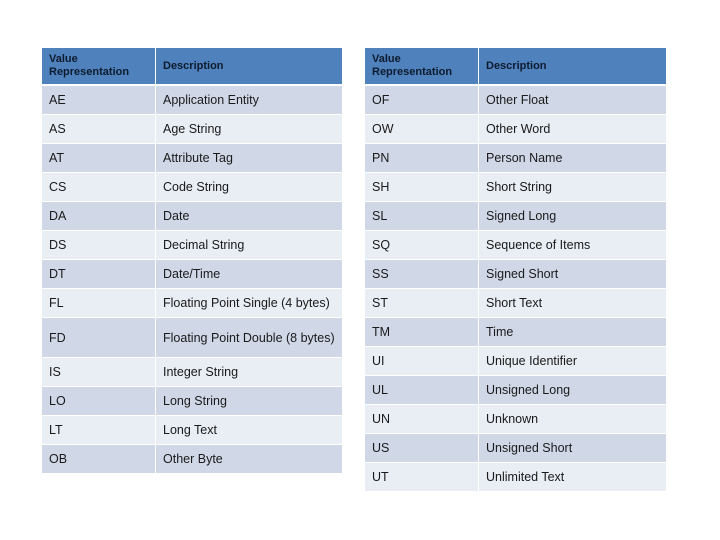 The height and width of the screenshot is (540, 720). I want to click on table-row: UT Unlimited Text, so click(515, 477).